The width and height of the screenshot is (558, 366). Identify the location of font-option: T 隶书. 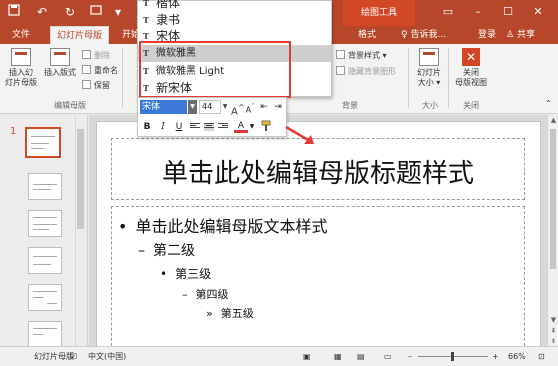
(234, 20).